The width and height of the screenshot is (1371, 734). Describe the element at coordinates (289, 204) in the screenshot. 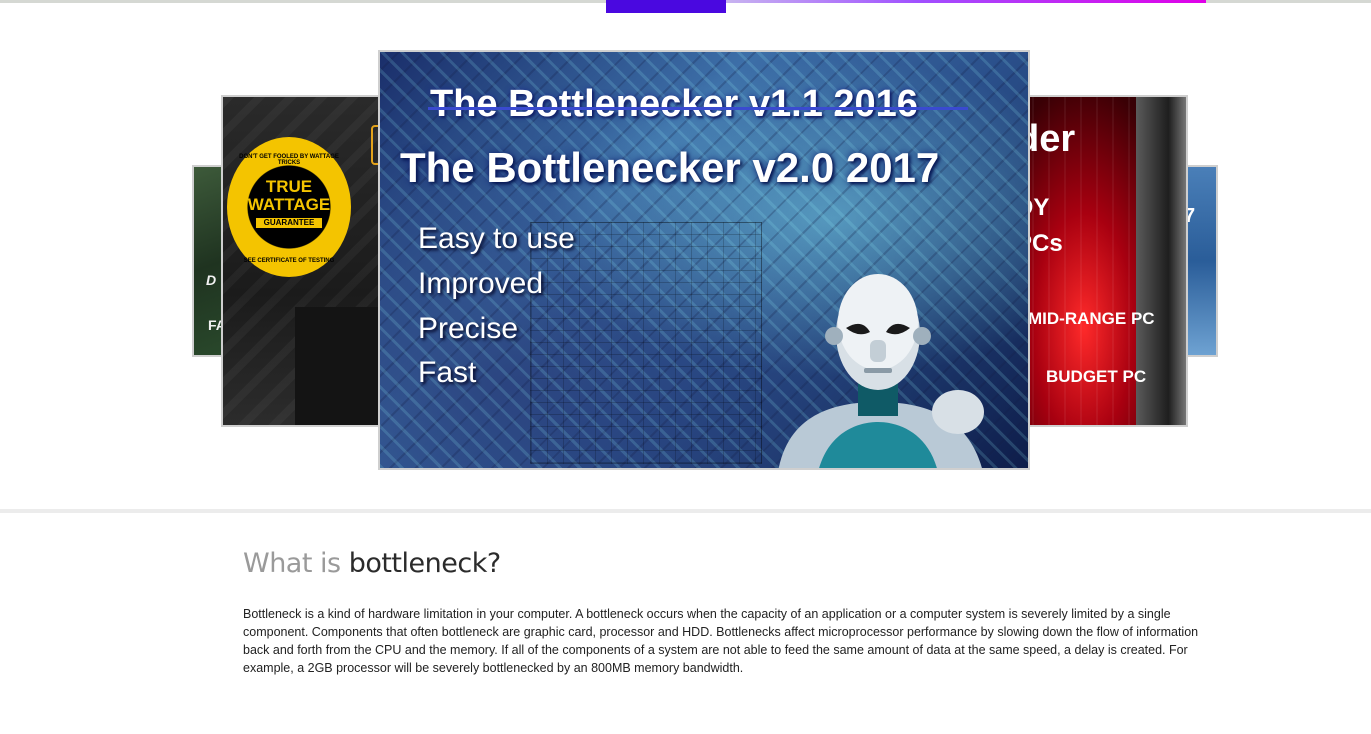

I see `badge-line2: WATTAGE` at that location.